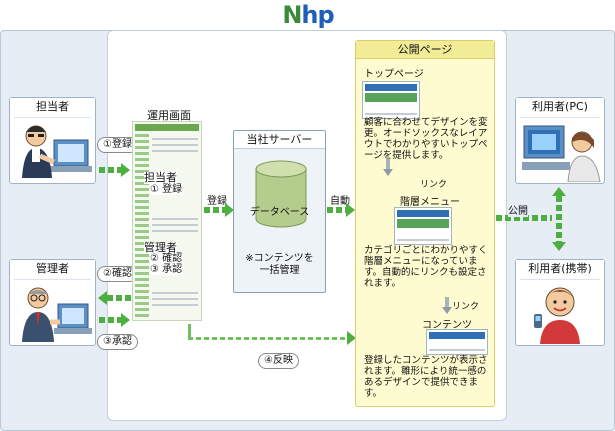 The height and width of the screenshot is (431, 615). Describe the element at coordinates (518, 209) in the screenshot. I see `kokai-label: 公開` at that location.